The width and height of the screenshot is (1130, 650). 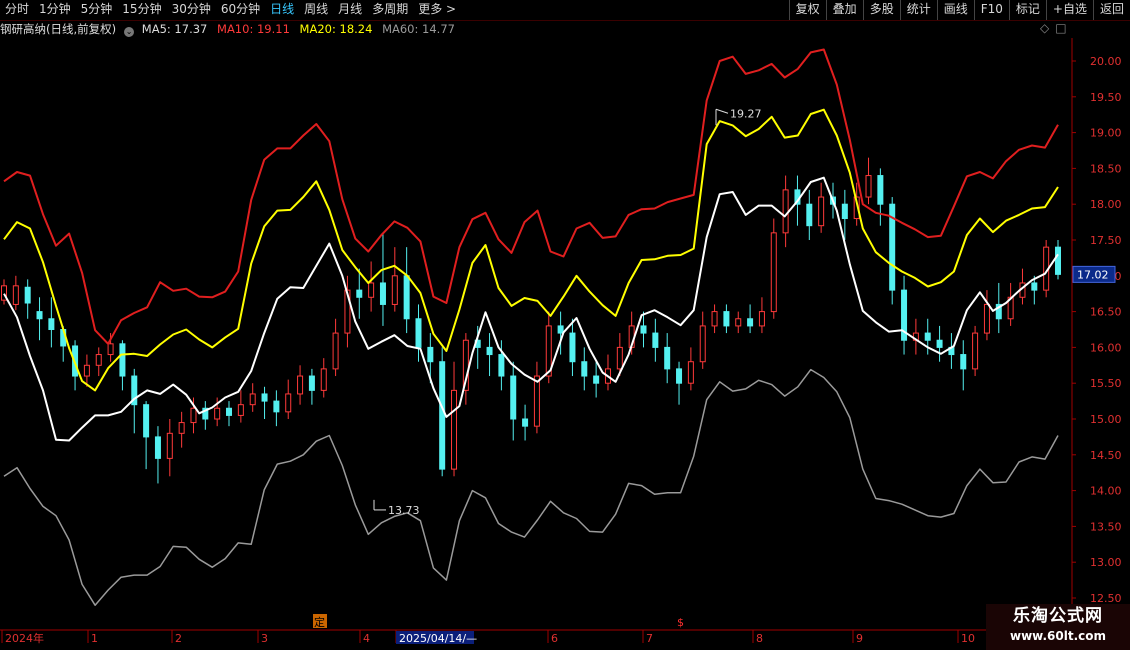 What do you see at coordinates (1106, 204) in the screenshot?
I see `y-tick-label: 18.00` at bounding box center [1106, 204].